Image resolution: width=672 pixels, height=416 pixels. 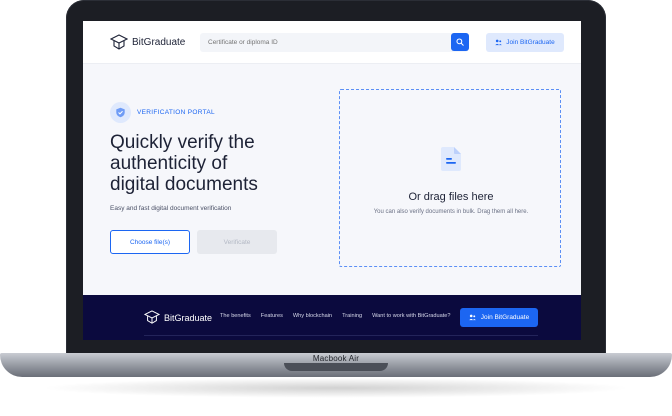 I want to click on join-button-header: Join BitGraduate, so click(x=525, y=42).